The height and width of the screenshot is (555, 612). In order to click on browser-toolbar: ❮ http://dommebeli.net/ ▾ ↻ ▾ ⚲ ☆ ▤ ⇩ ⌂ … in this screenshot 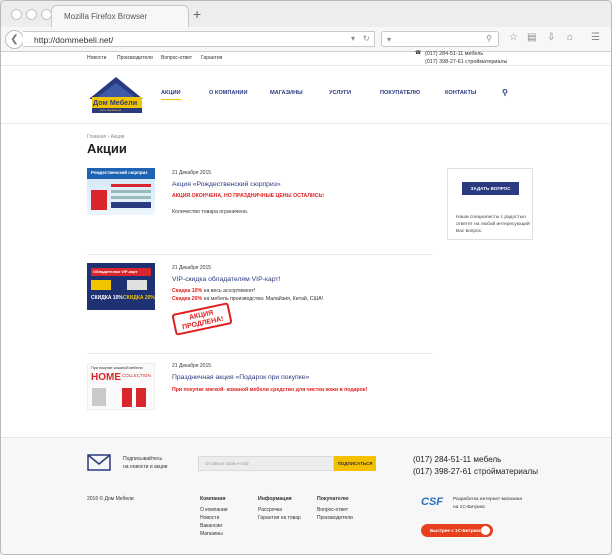, I will do `click(306, 39)`.